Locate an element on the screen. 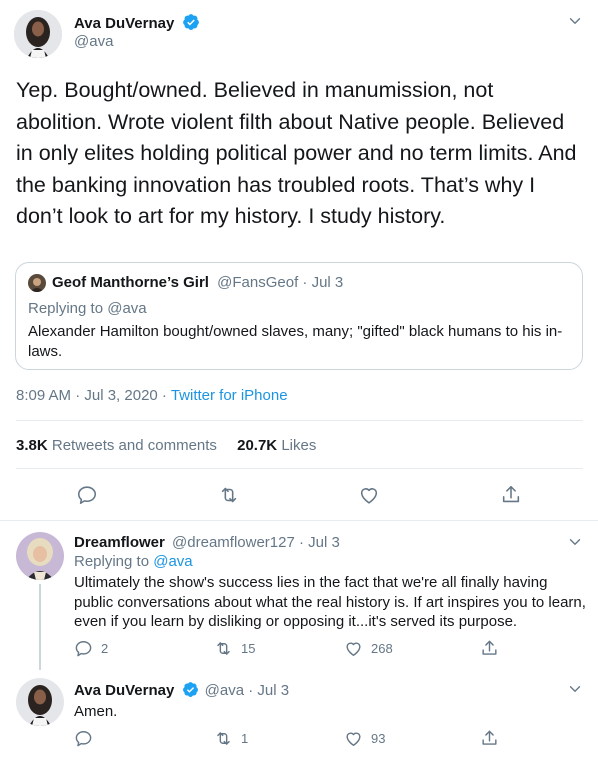  likes-count: 20.7K is located at coordinates (257, 445).